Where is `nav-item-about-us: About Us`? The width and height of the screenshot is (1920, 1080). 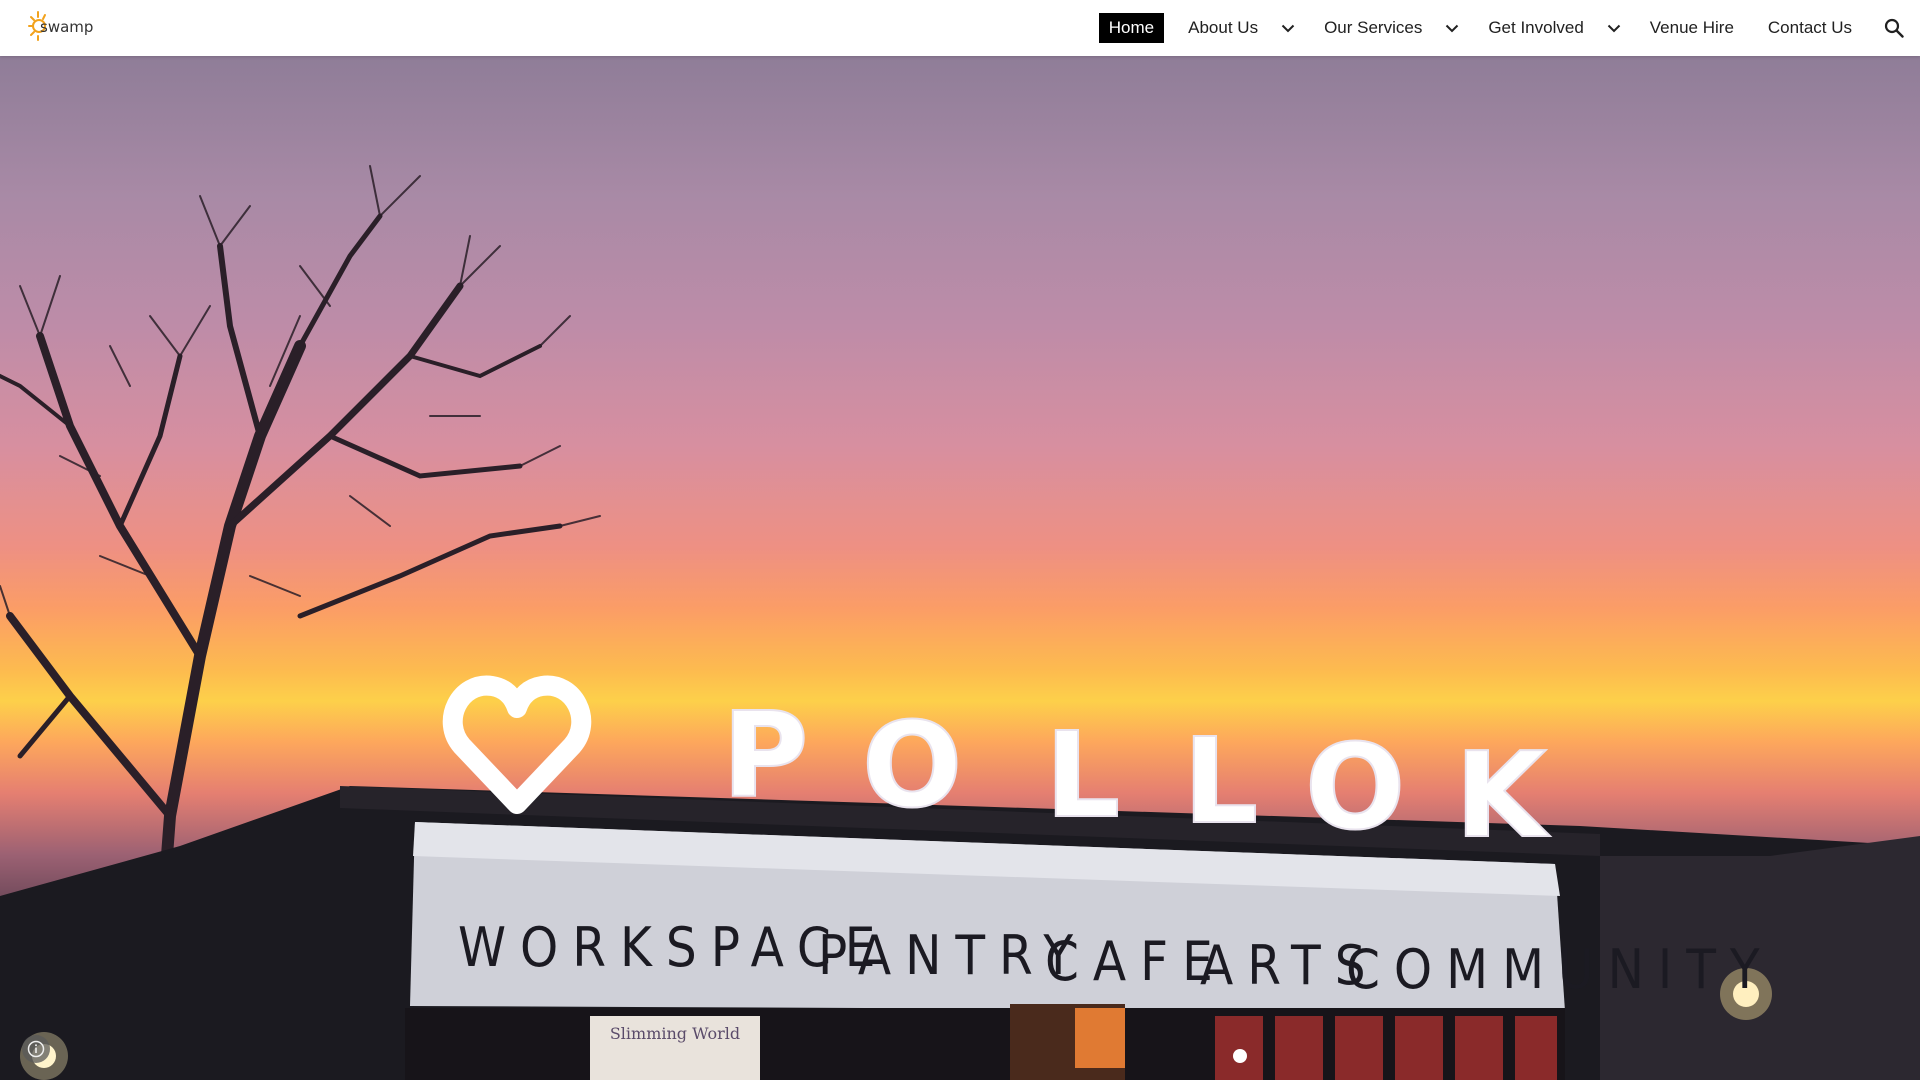
nav-item-about-us: About Us is located at coordinates (1246, 28).